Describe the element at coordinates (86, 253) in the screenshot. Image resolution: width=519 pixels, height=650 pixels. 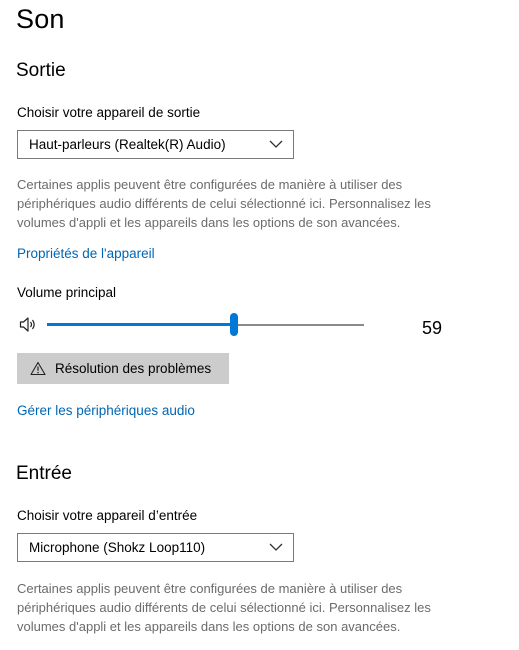
I see `device-properties-link: Propriétés de l'appareil` at that location.